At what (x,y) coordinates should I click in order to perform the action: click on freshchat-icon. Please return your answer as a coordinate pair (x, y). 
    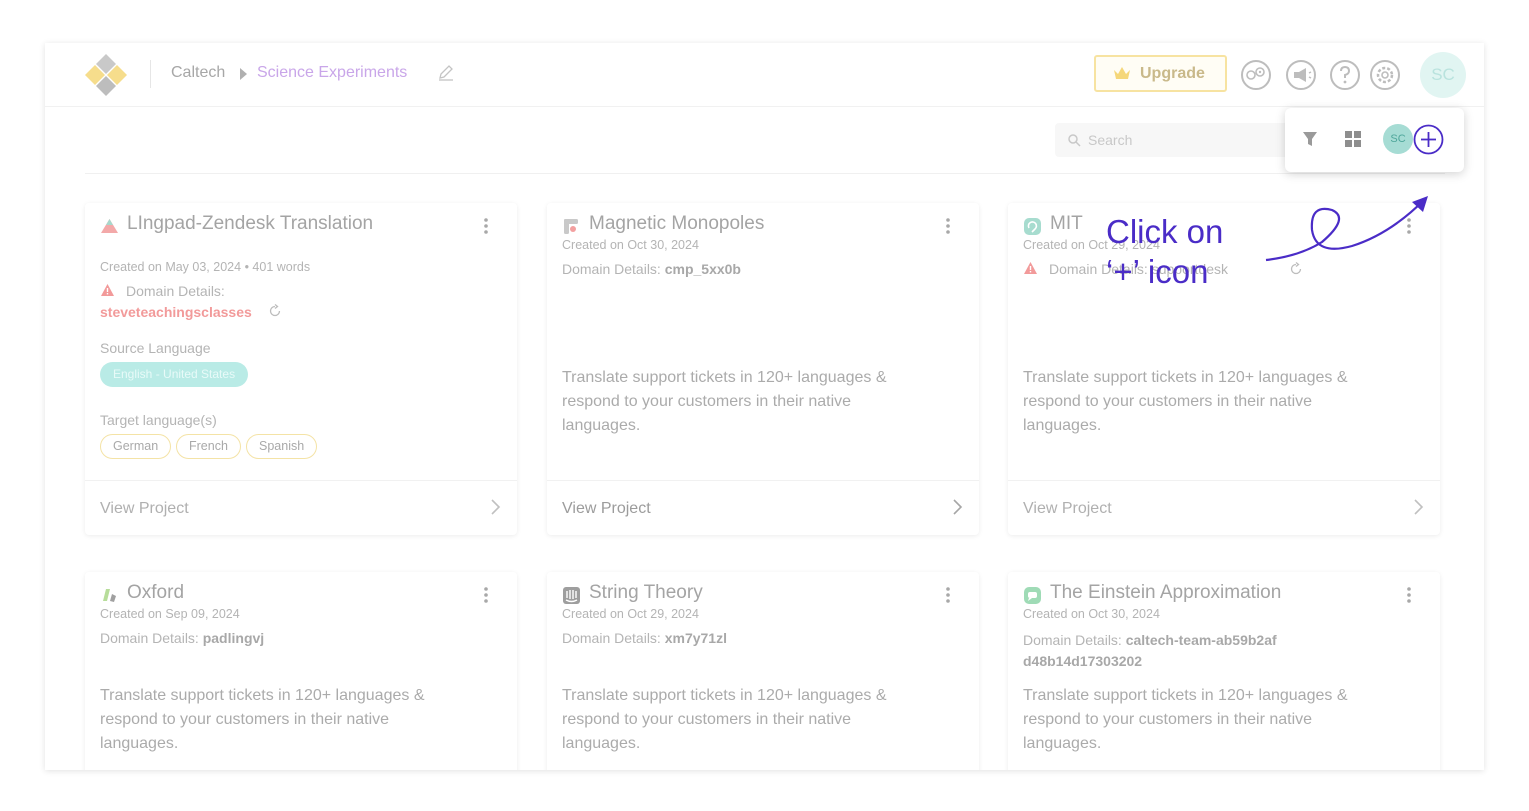
    Looking at the image, I should click on (1032, 595).